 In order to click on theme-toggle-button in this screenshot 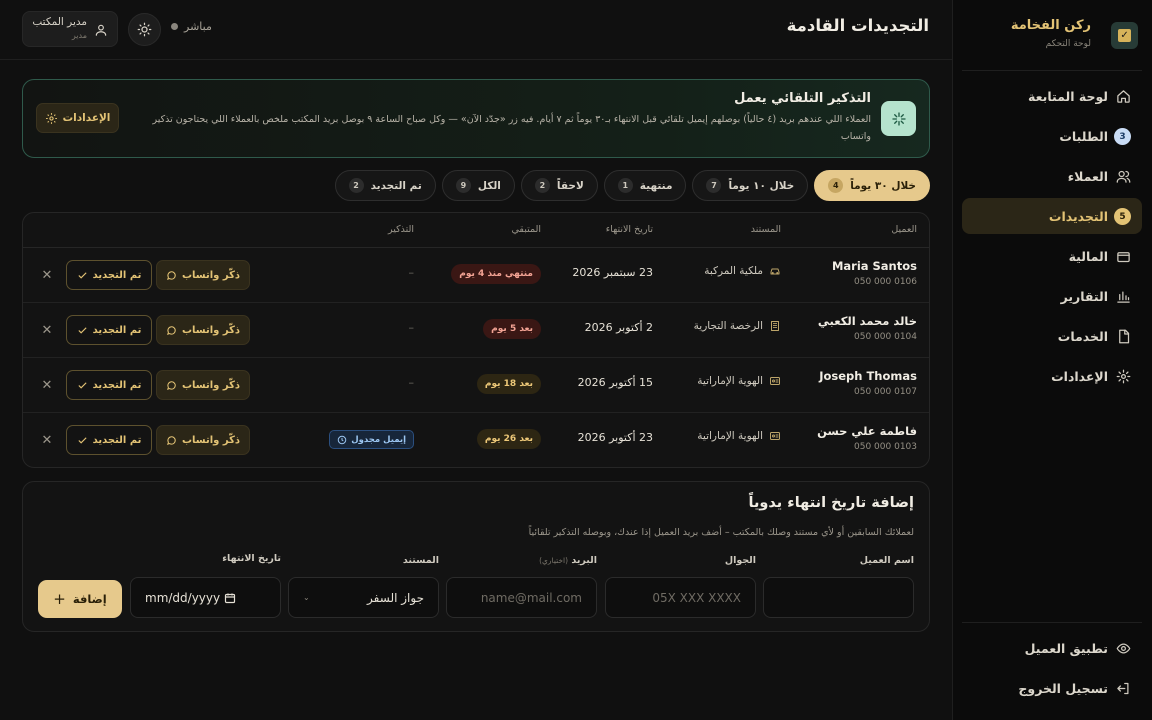, I will do `click(144, 29)`.